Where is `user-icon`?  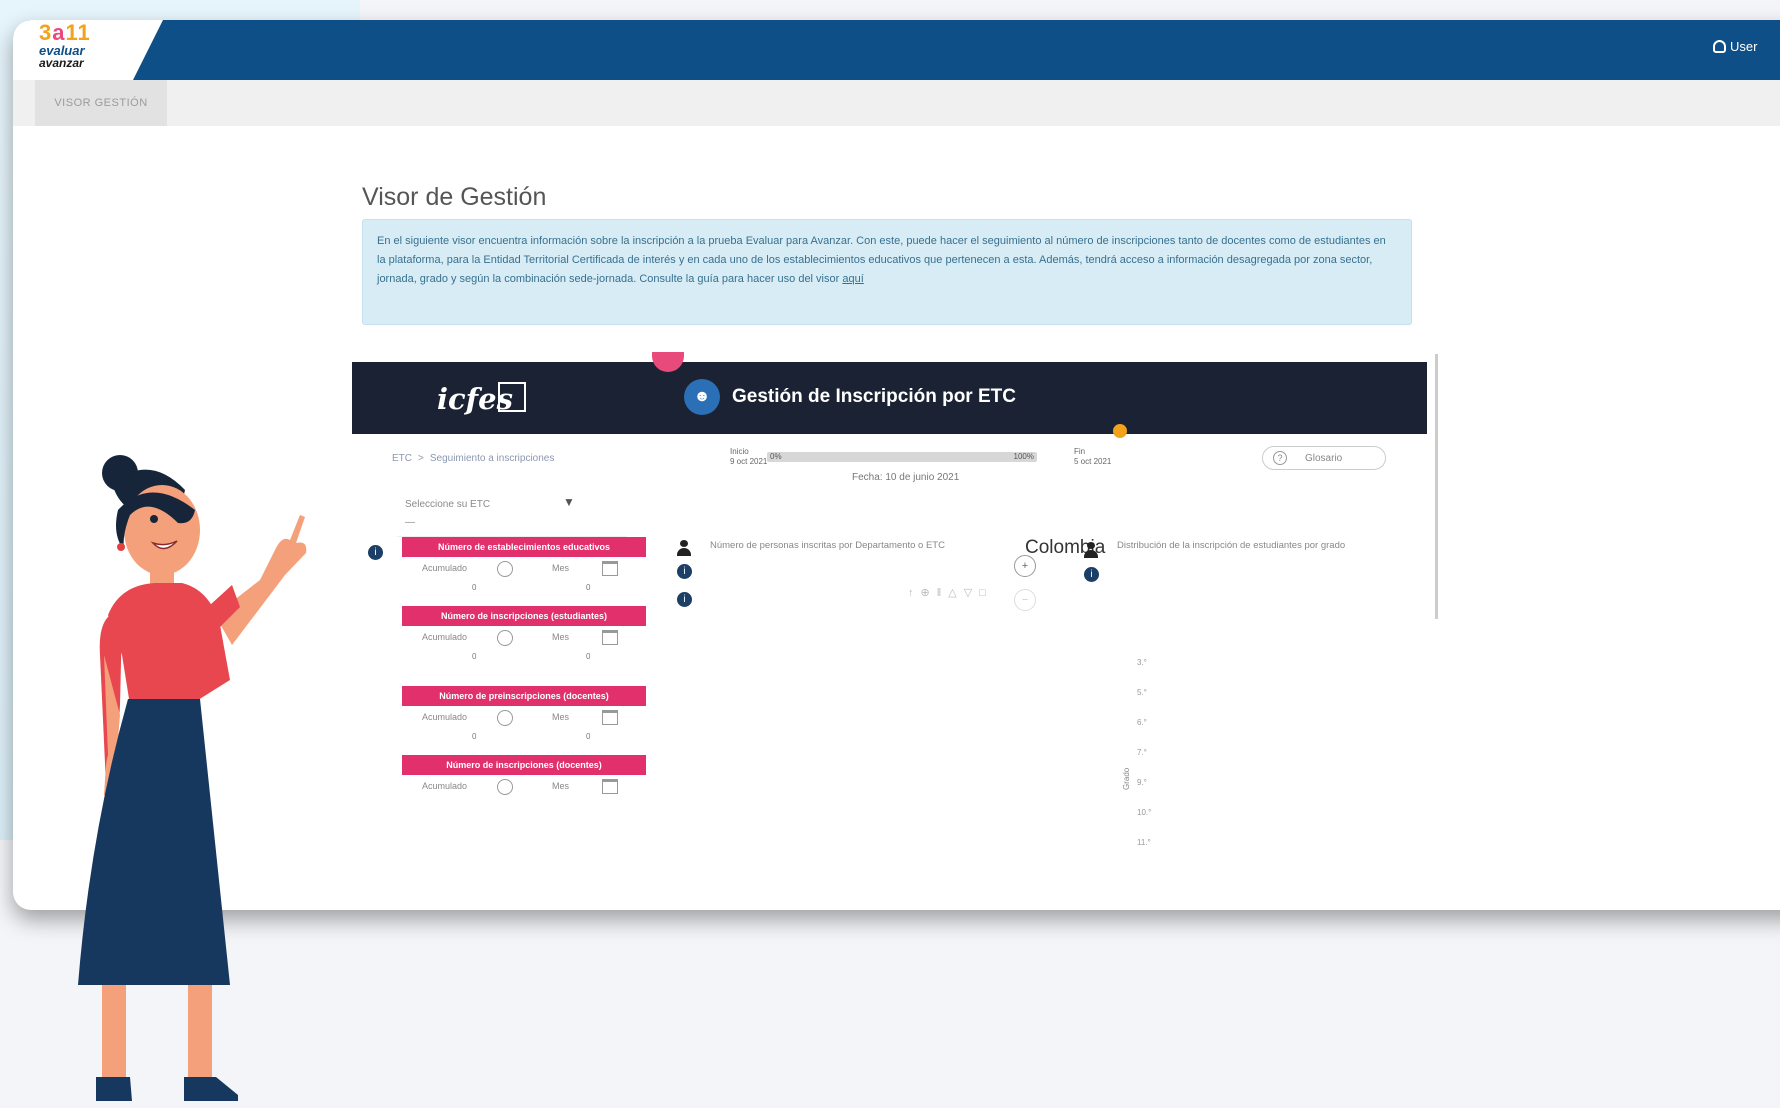
user-icon is located at coordinates (1719, 46).